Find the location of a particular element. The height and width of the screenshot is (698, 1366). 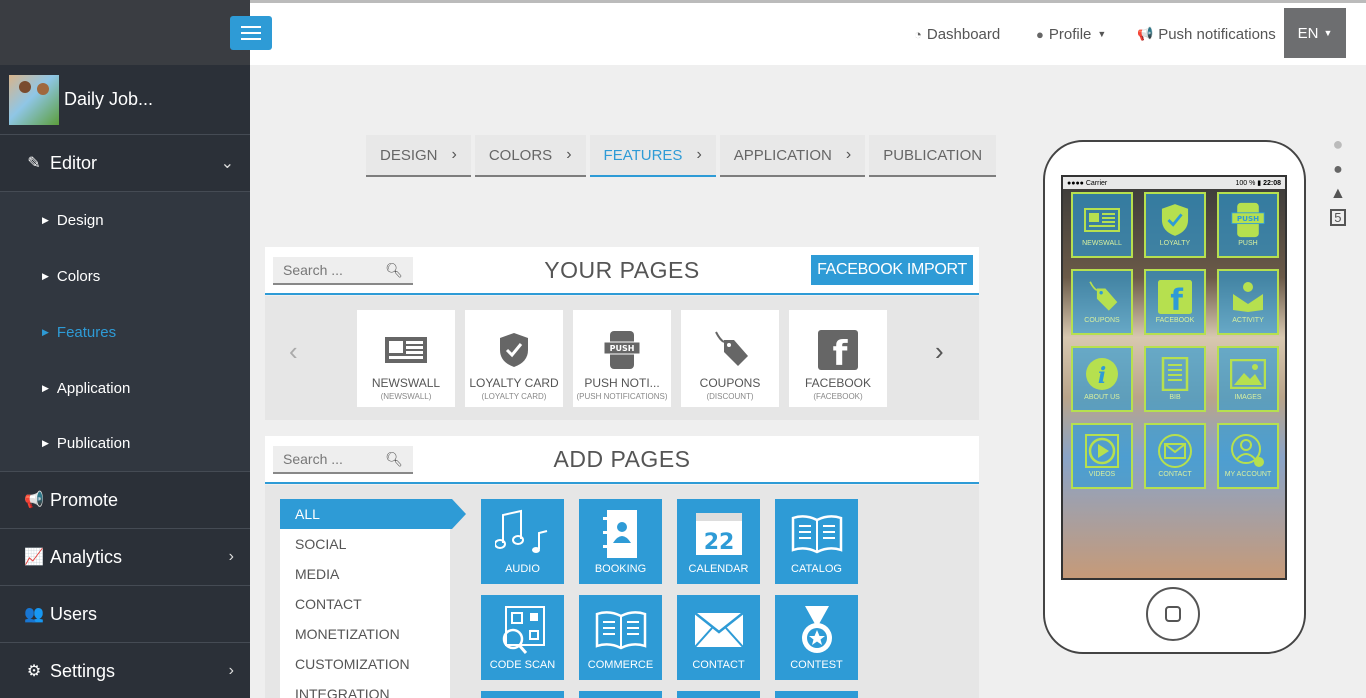

card-name: COUPONS is located at coordinates (730, 383).